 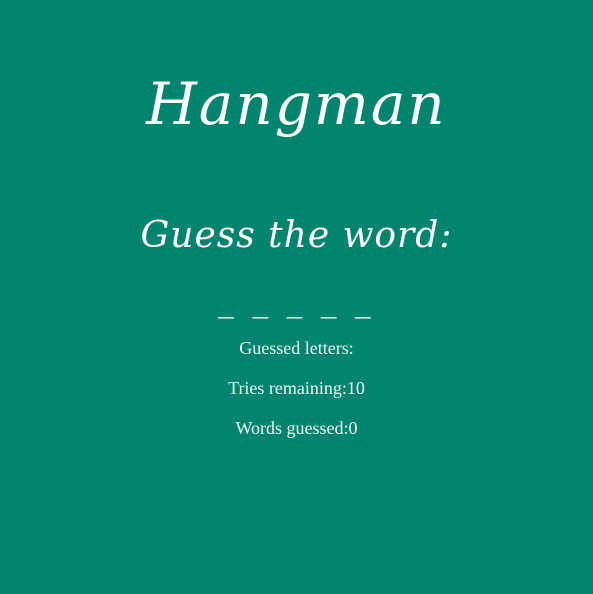 I want to click on words-guessed-label: Words guessed:, so click(x=292, y=428).